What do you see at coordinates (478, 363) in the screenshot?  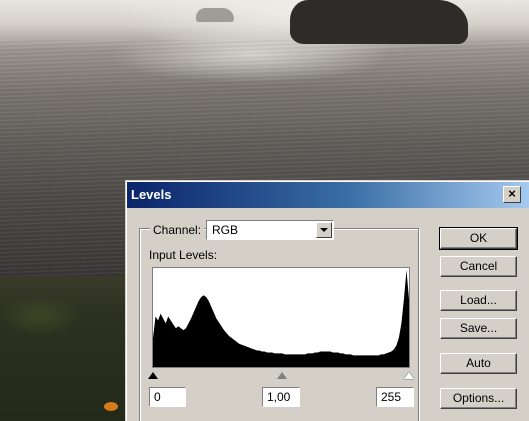 I see `auto-button: Auto` at bounding box center [478, 363].